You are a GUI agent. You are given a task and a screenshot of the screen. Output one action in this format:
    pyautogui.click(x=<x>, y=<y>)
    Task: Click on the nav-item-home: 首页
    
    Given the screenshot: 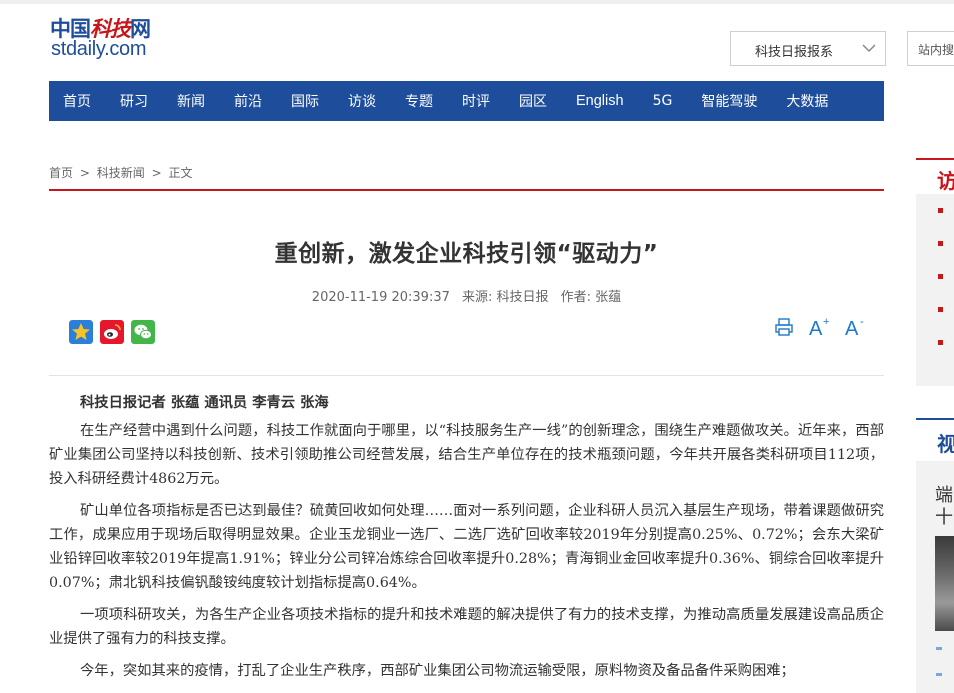 What is the action you would take?
    pyautogui.click(x=77, y=101)
    